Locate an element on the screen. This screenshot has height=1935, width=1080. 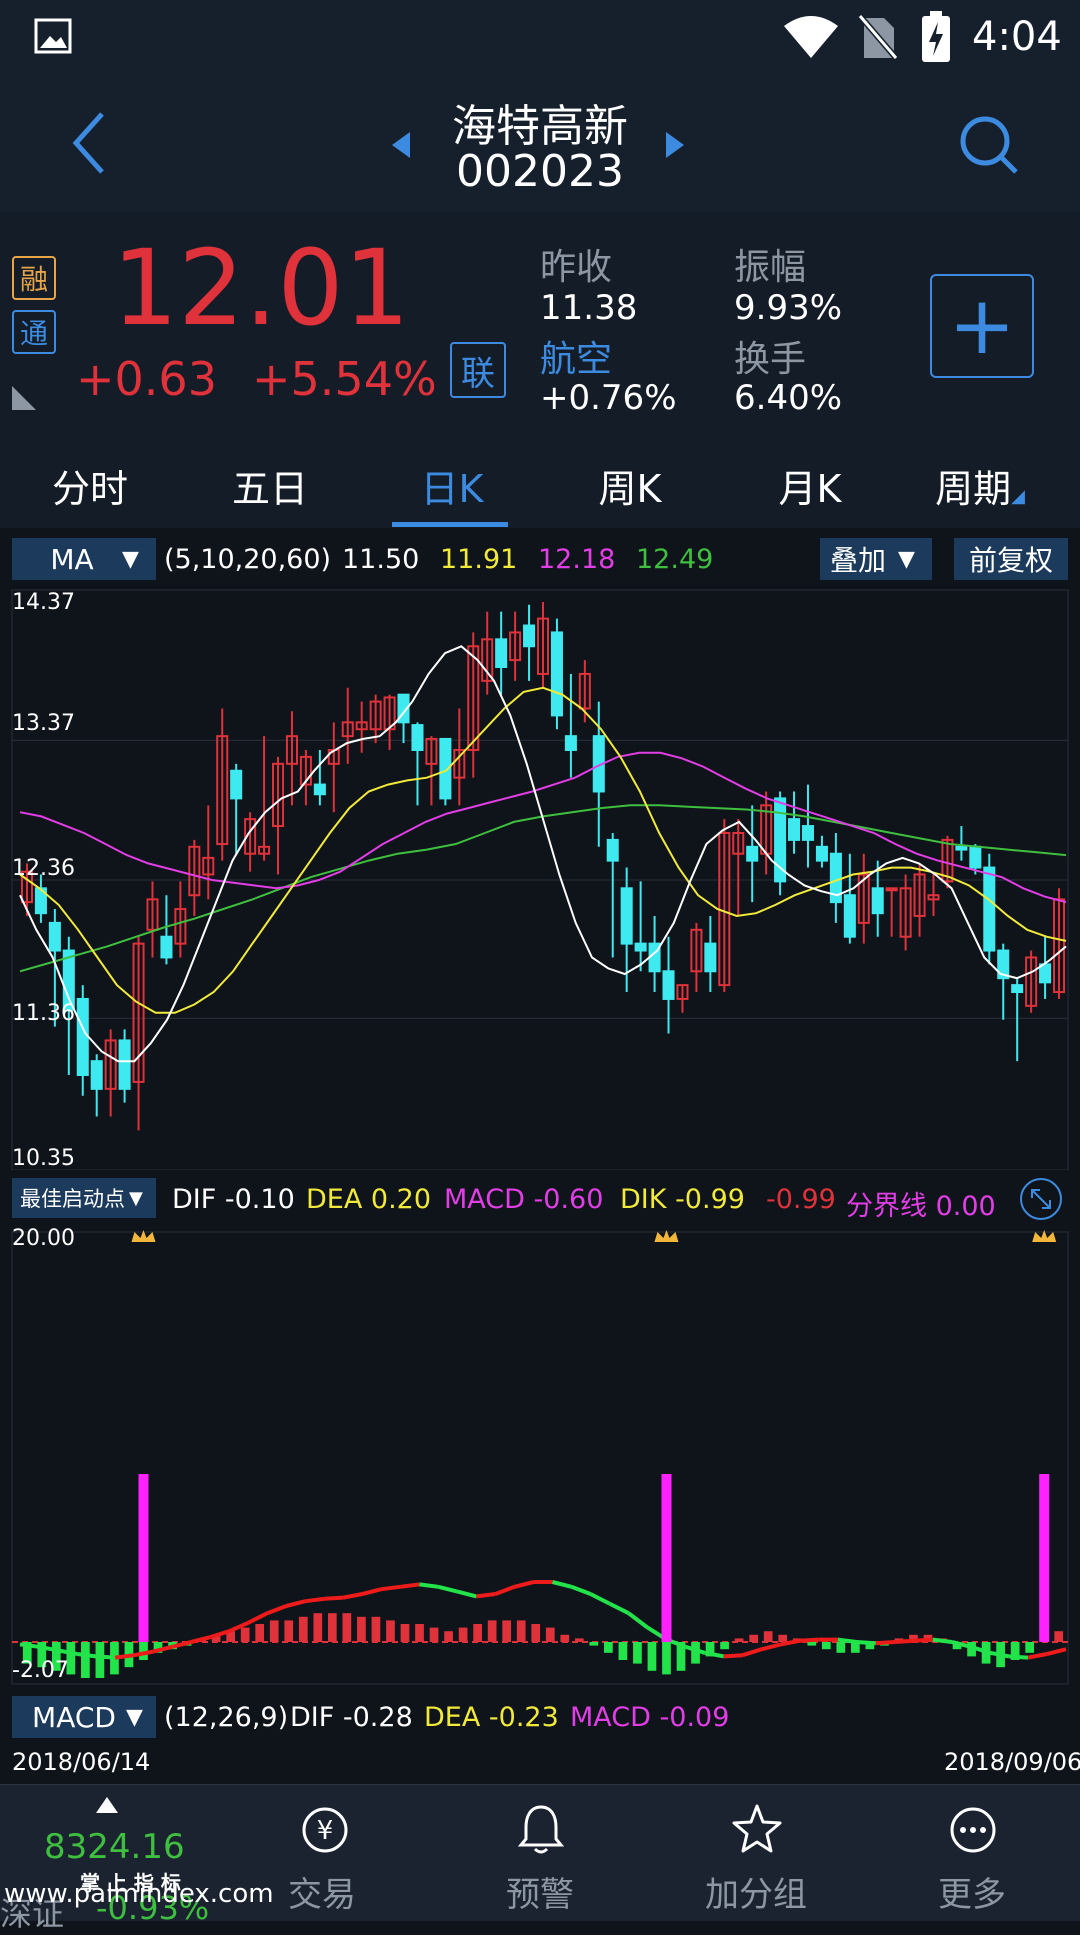
ind-axis-top: 20.00 is located at coordinates (43, 1238).